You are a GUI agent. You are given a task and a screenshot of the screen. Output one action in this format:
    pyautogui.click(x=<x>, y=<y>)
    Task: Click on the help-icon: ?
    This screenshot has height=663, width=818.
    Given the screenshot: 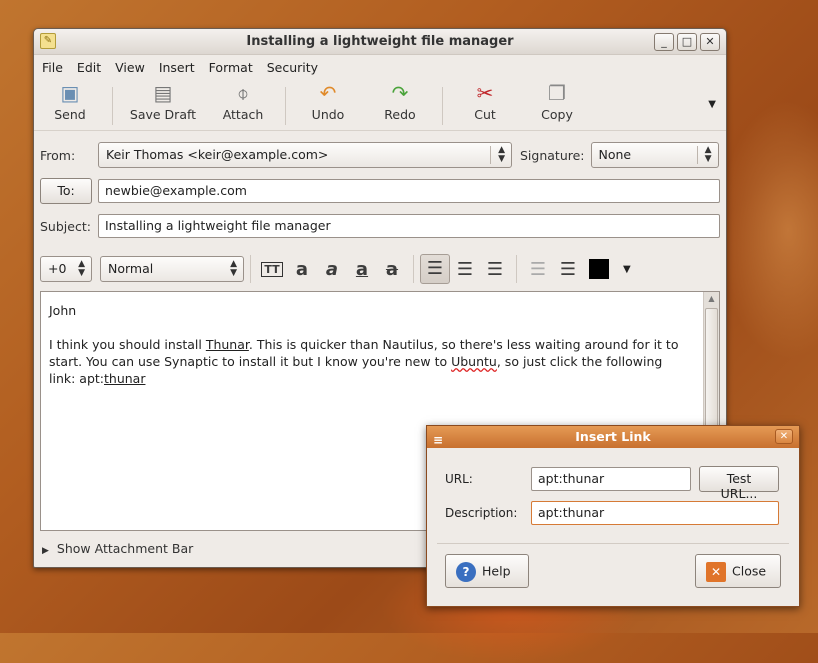 What is the action you would take?
    pyautogui.click(x=466, y=572)
    